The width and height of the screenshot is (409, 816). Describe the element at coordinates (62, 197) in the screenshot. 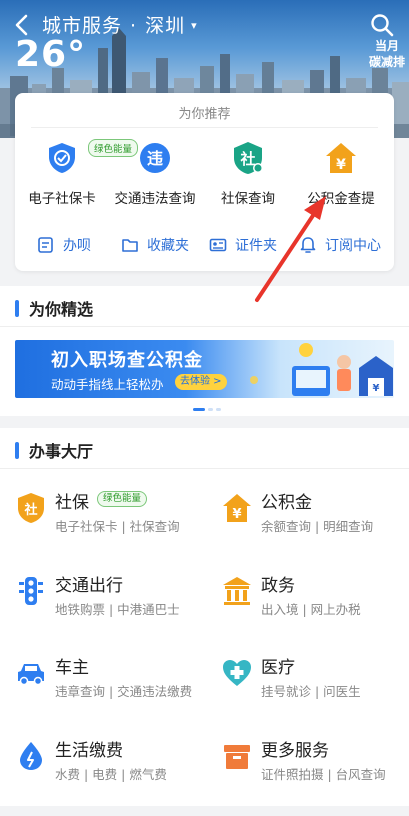

I see `recommend-item-label: 电子社保卡` at that location.